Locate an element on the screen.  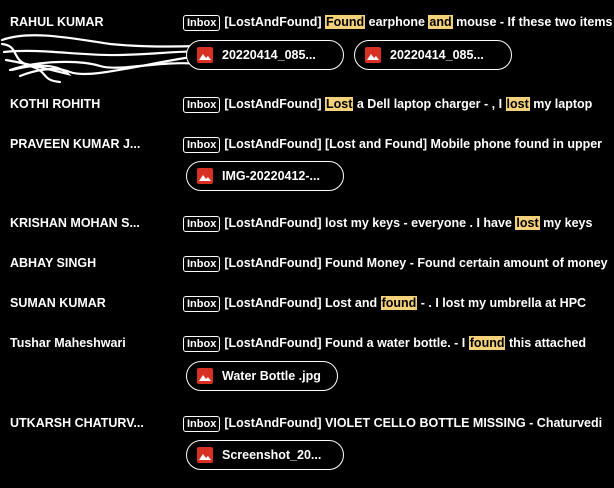
subject-text: earphone is located at coordinates (397, 22).